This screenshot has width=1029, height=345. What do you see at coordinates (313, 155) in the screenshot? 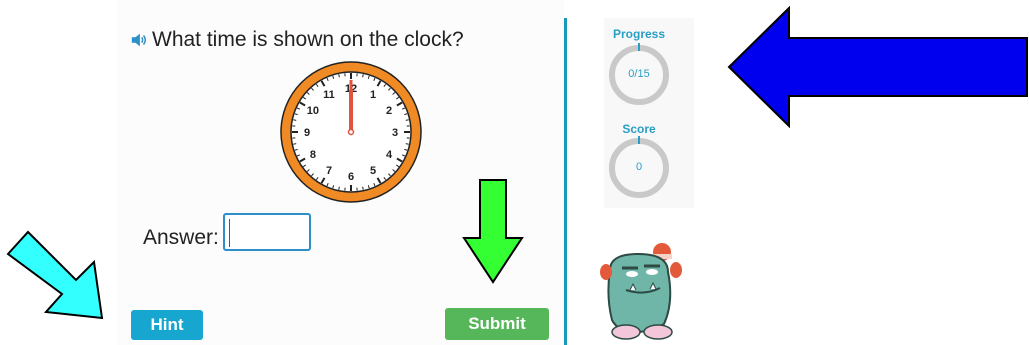
I see `clock-number: 8` at bounding box center [313, 155].